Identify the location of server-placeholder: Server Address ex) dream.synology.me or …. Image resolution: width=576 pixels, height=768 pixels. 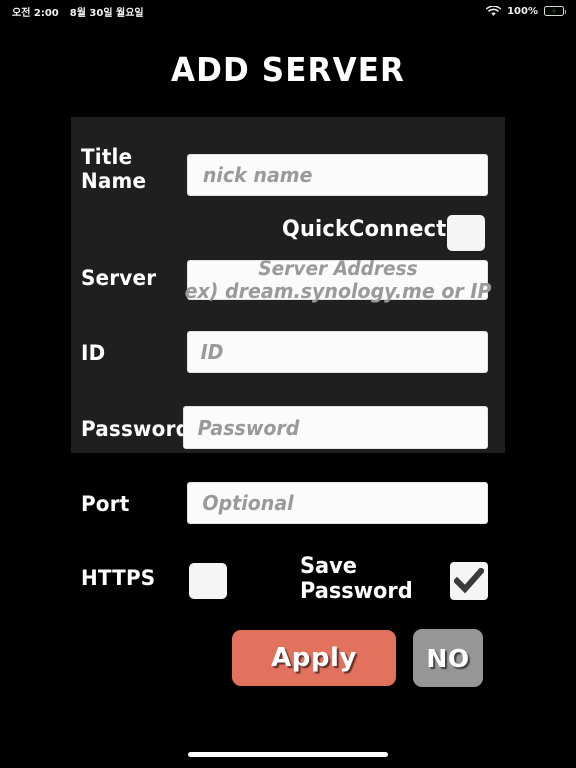
(338, 279).